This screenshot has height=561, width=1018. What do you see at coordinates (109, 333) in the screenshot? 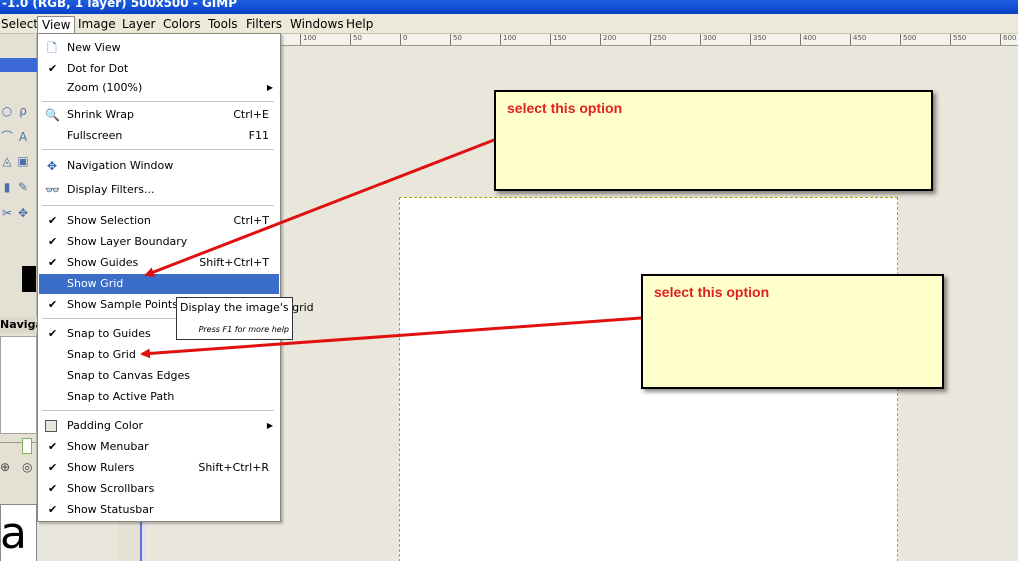
I see `menu-item-label: Snap to Guides` at bounding box center [109, 333].